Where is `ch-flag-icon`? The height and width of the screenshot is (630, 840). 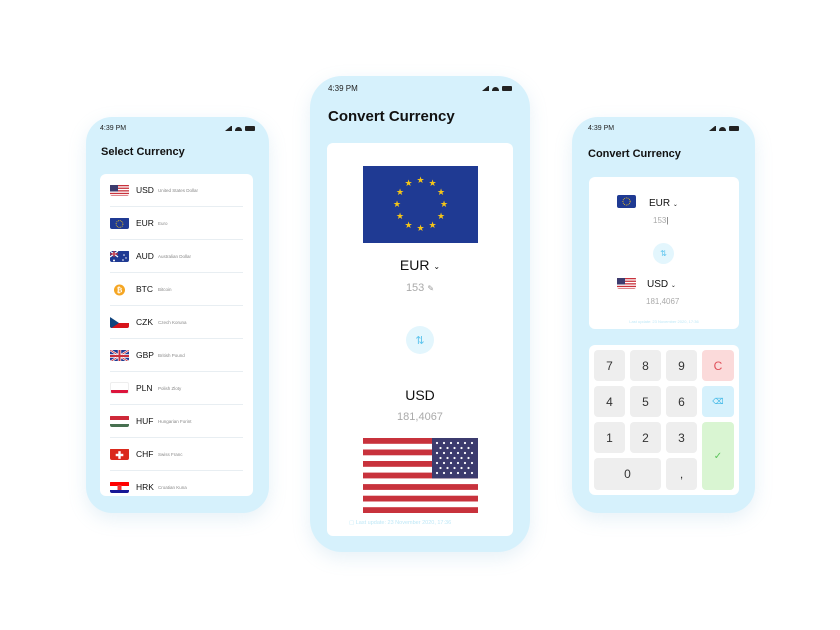 ch-flag-icon is located at coordinates (119, 454).